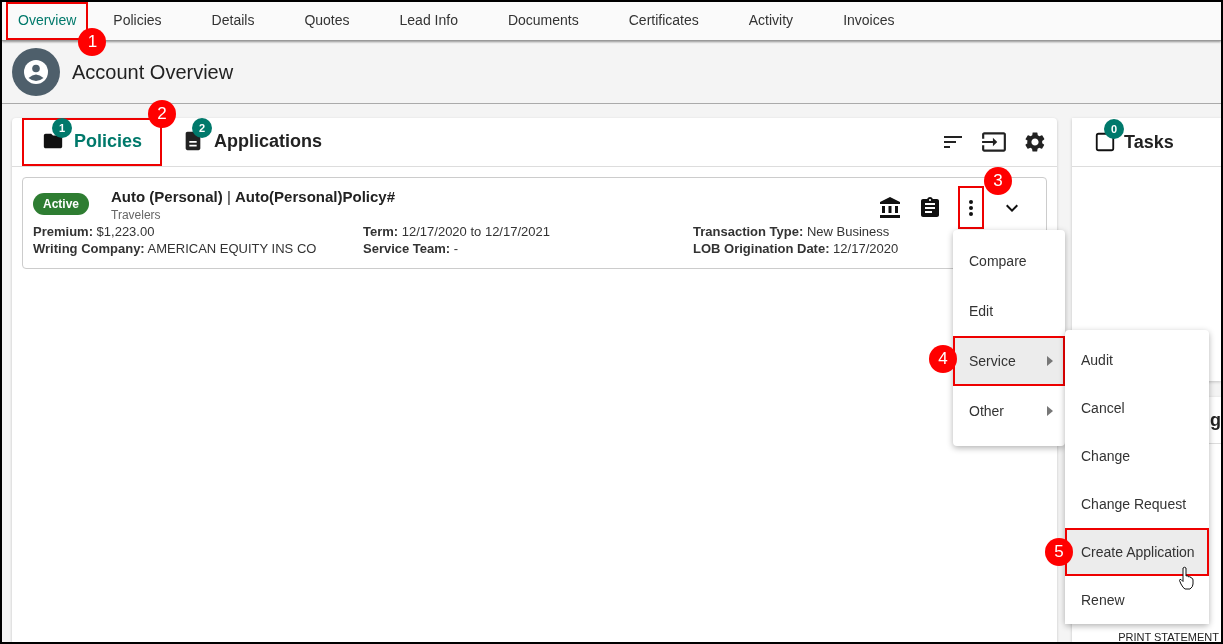 The width and height of the screenshot is (1223, 644). I want to click on page-title: Account Overview, so click(153, 72).